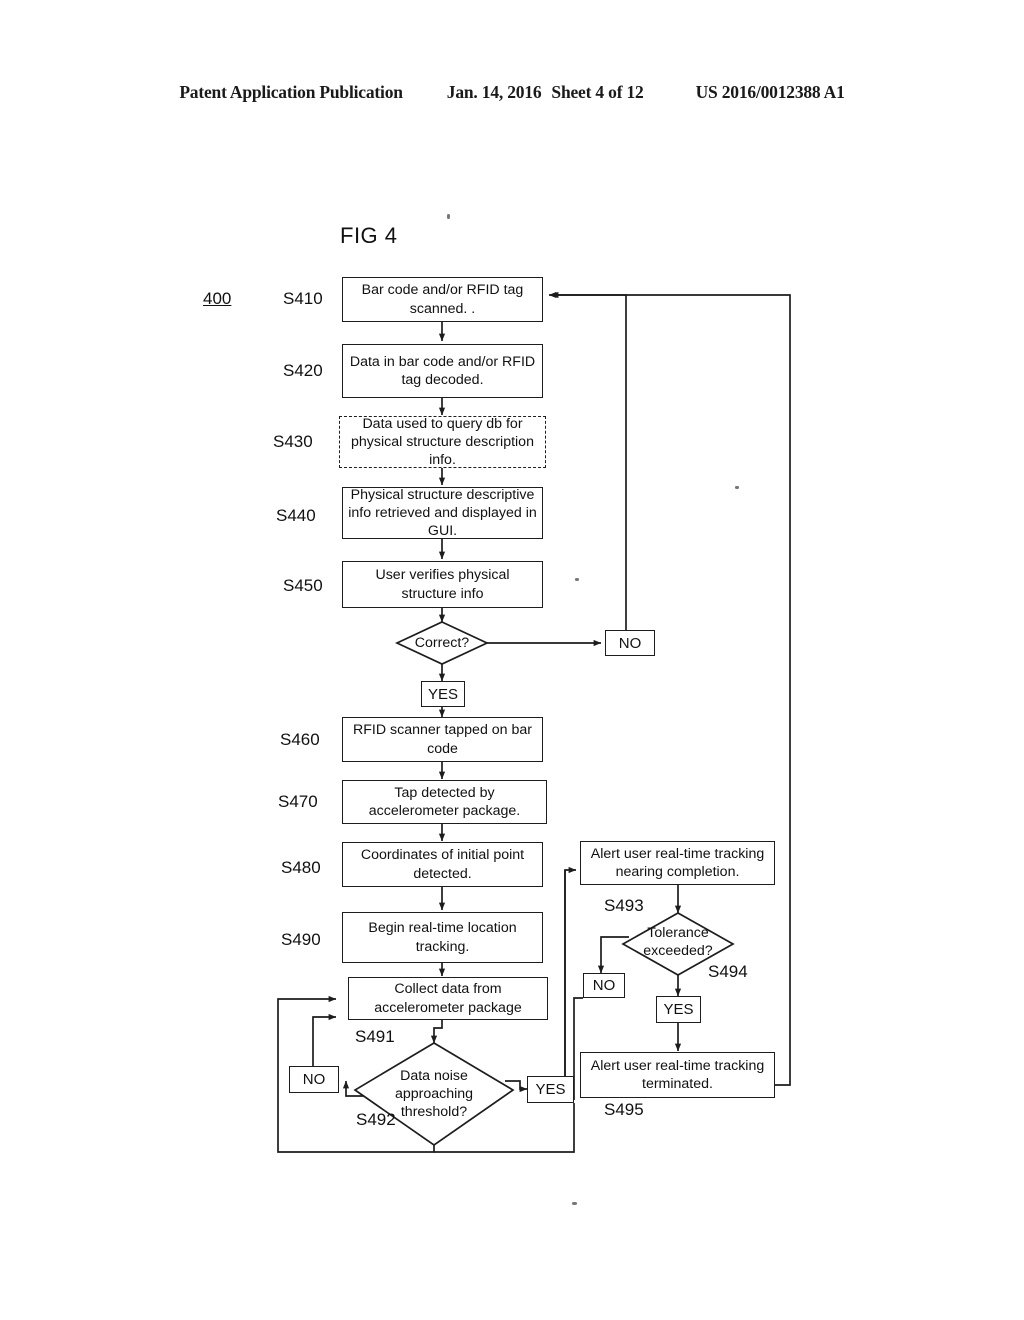  What do you see at coordinates (728, 971) in the screenshot?
I see `step-label-s494: S494` at bounding box center [728, 971].